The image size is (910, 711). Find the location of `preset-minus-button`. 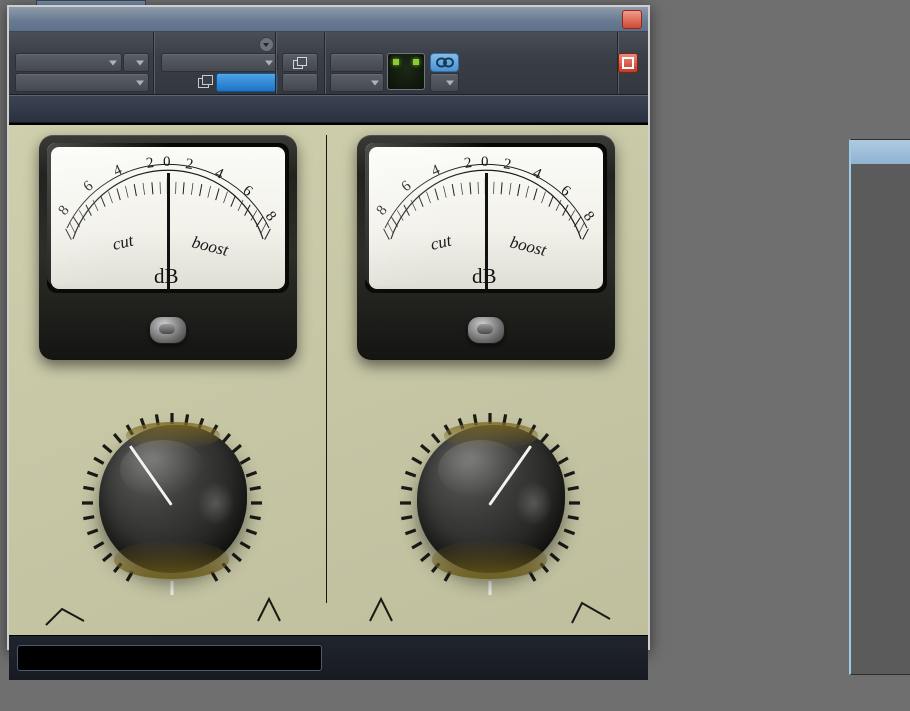

preset-minus-button is located at coordinates (169, 81).